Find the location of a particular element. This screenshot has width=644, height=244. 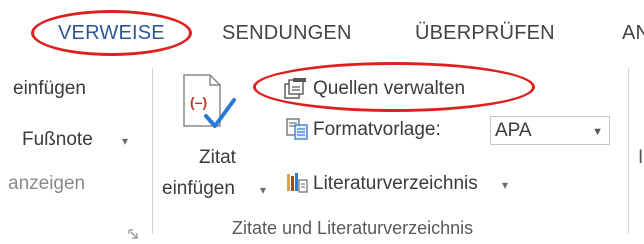

next-group-label-cut: I is located at coordinates (641, 157).